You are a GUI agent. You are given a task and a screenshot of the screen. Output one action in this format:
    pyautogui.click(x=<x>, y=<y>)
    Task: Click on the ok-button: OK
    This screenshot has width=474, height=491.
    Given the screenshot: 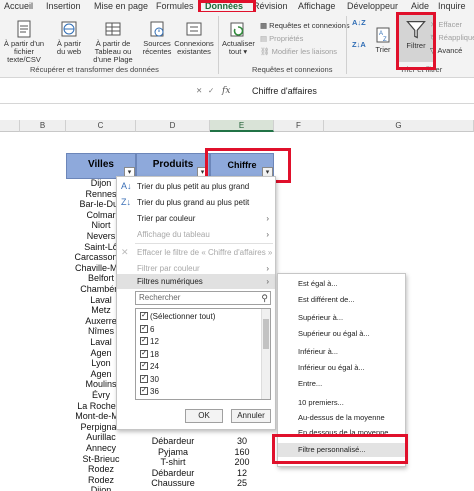 What is the action you would take?
    pyautogui.click(x=204, y=416)
    